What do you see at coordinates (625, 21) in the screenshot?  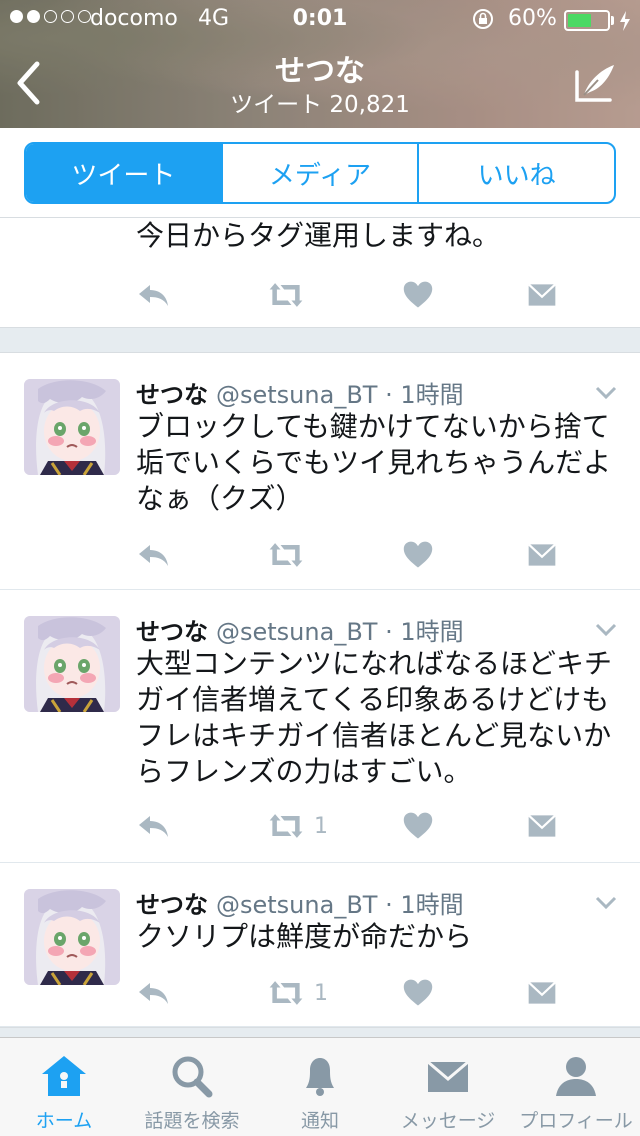 I see `charging-icon` at bounding box center [625, 21].